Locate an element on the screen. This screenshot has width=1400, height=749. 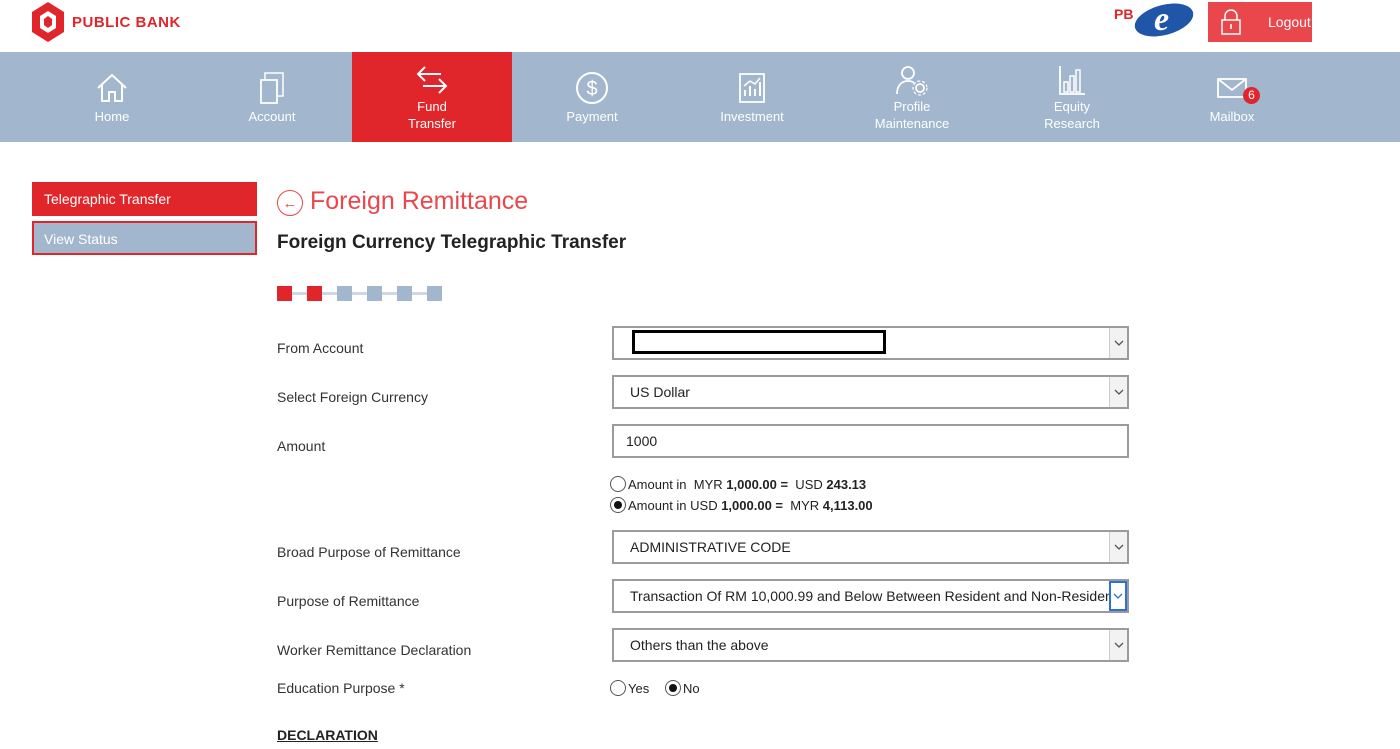
nav-item-home: Home is located at coordinates (112, 97).